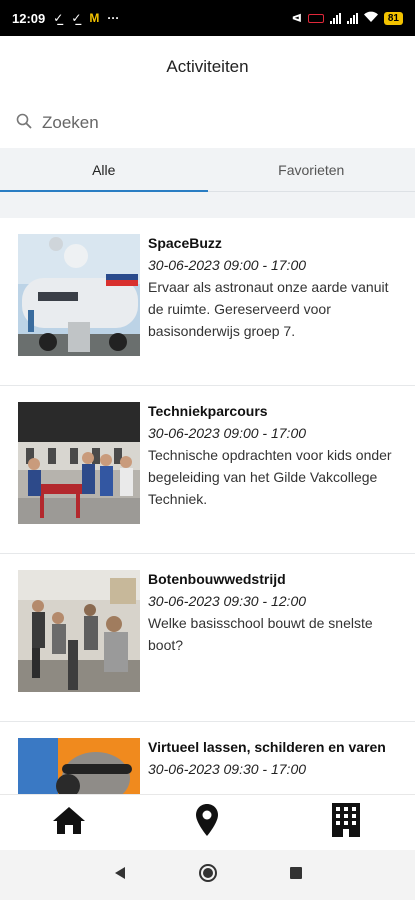 The width and height of the screenshot is (415, 900). What do you see at coordinates (227, 769) in the screenshot?
I see `activity-date: 30-06-2023 09:30 - 17:00` at bounding box center [227, 769].